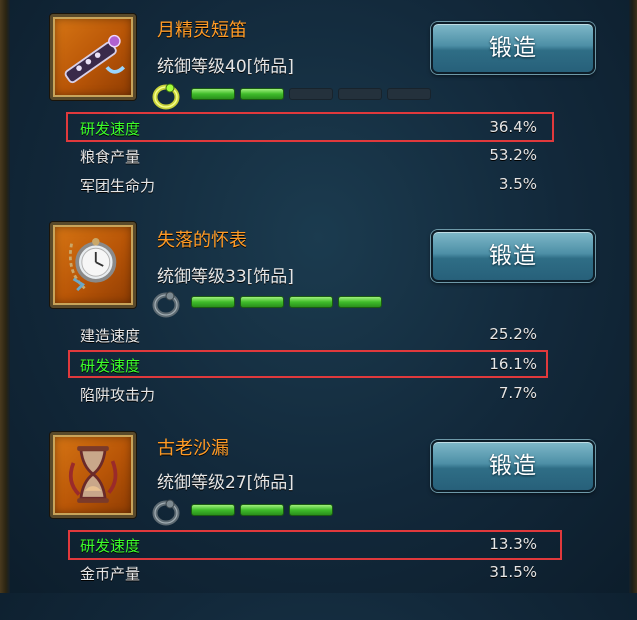 The image size is (637, 620). I want to click on stat-label: 建造速度, so click(110, 336).